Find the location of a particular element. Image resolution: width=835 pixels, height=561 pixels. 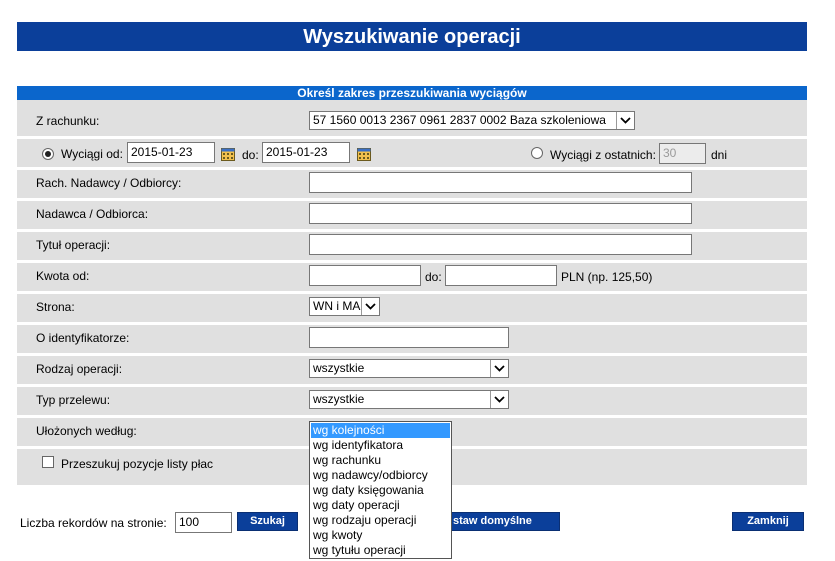

date-to-label: do: is located at coordinates (250, 155).